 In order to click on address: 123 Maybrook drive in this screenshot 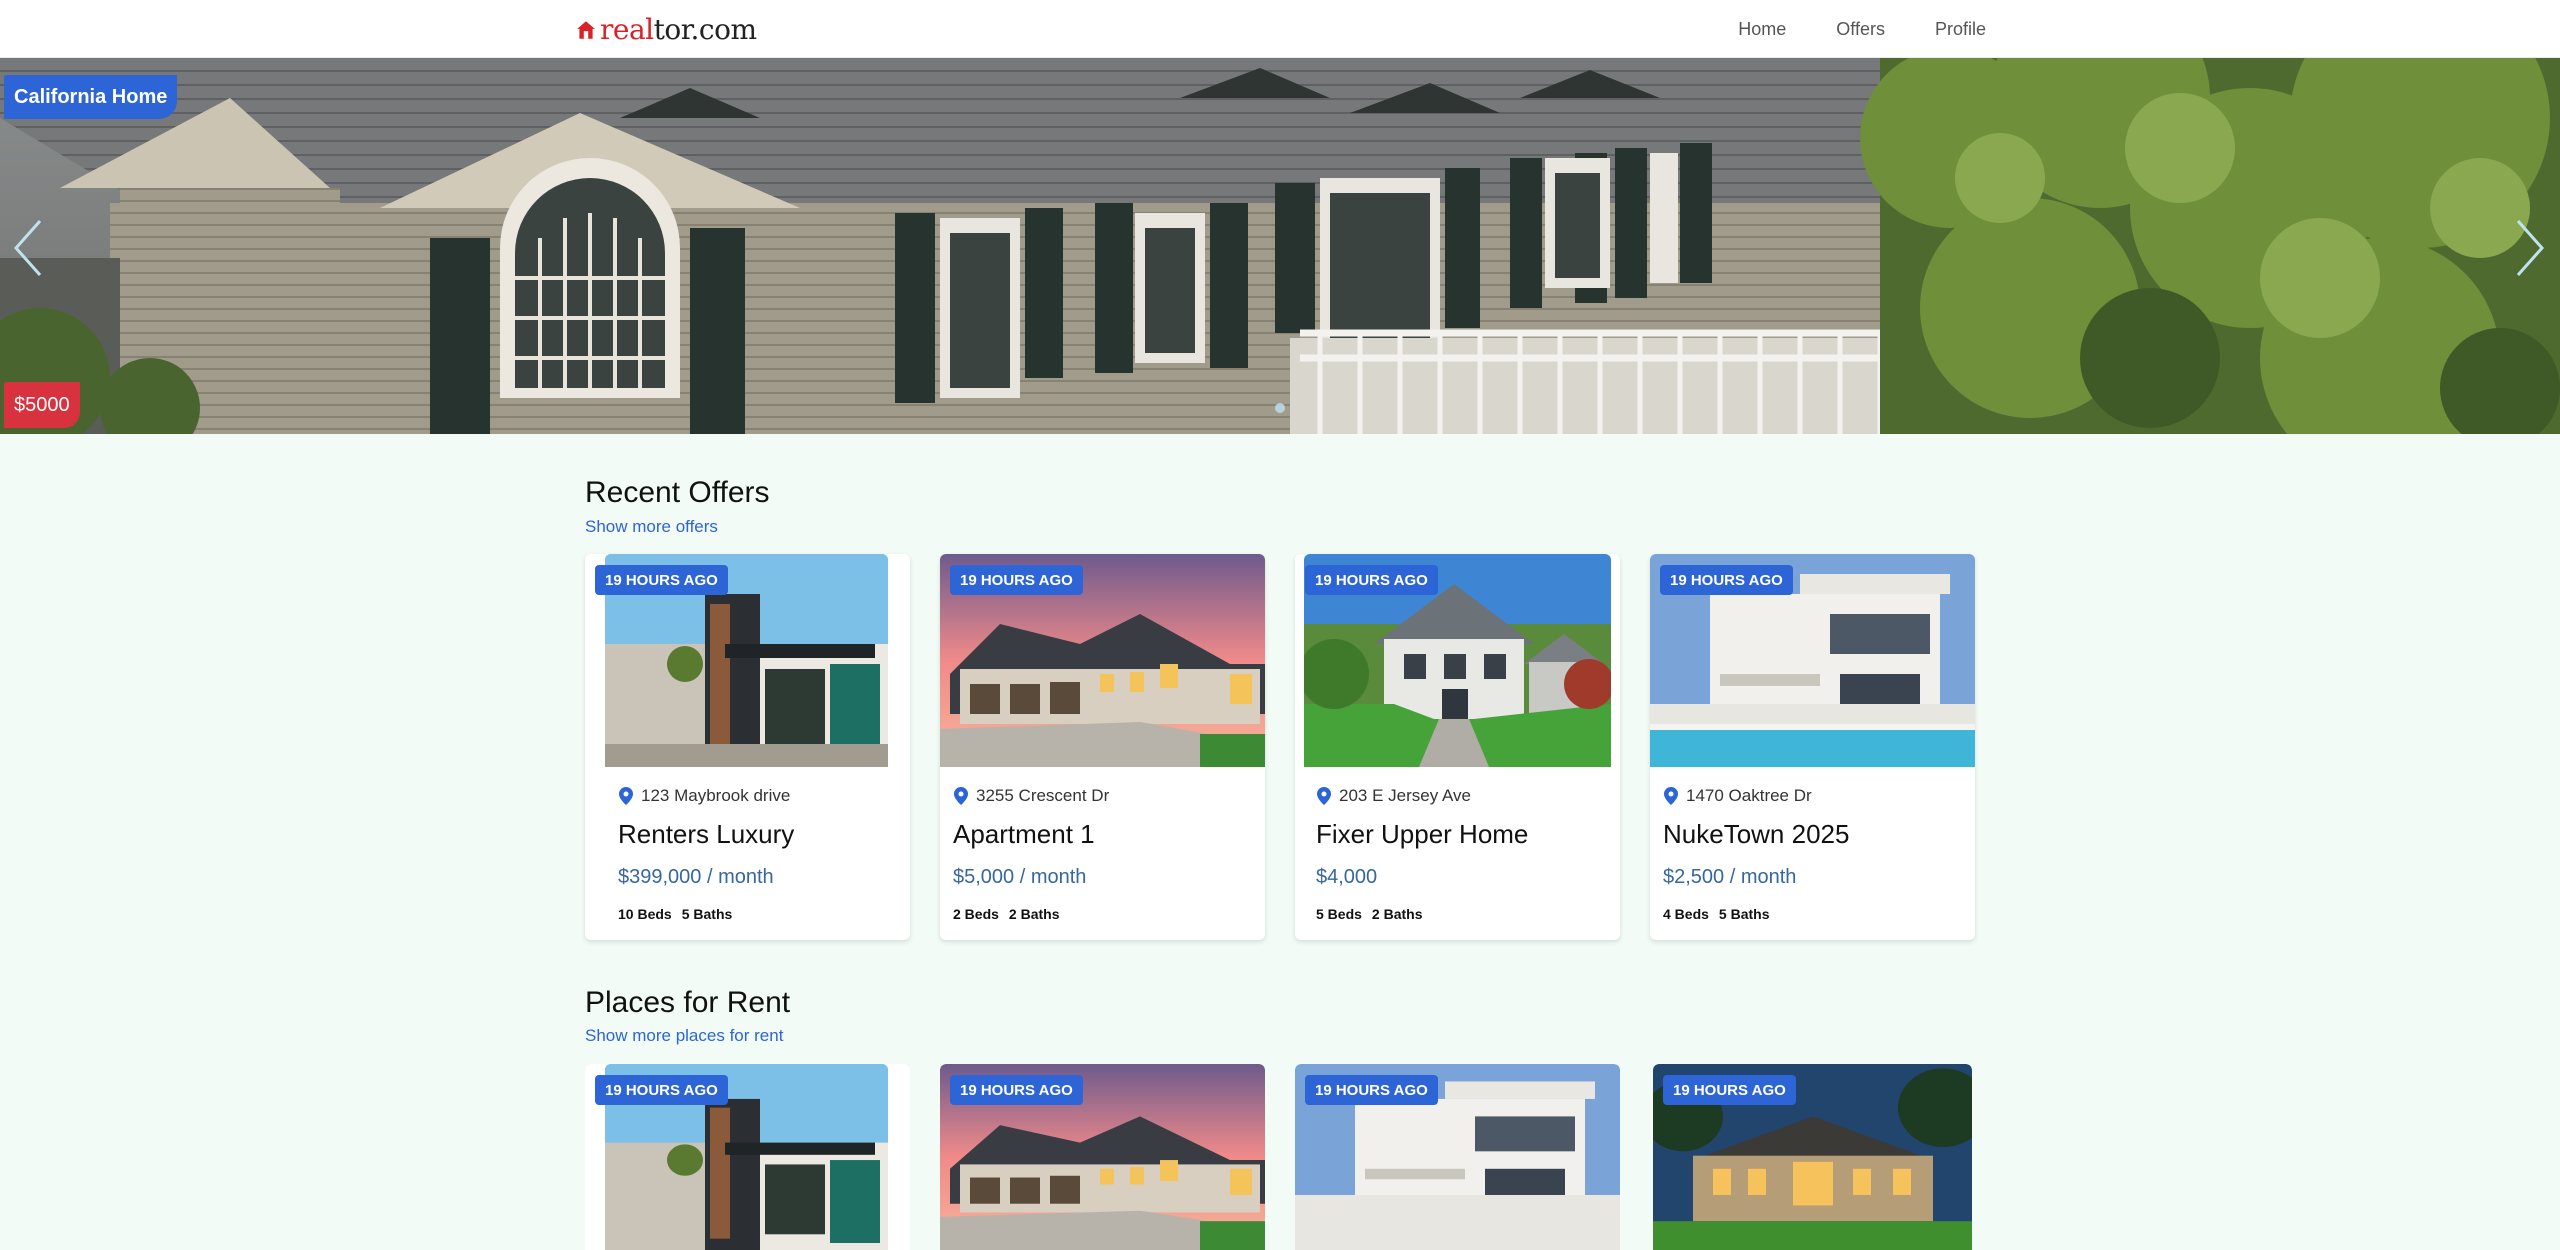, I will do `click(704, 796)`.